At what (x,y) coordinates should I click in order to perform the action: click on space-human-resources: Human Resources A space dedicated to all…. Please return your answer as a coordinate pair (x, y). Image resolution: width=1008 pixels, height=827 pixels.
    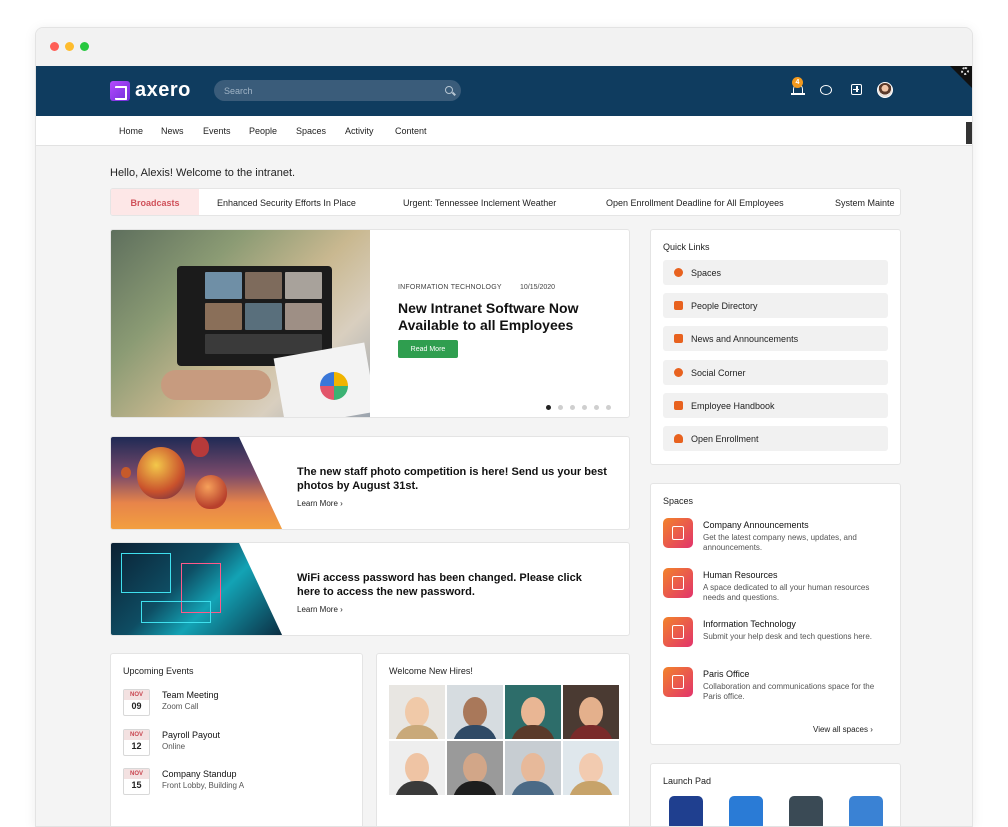
    Looking at the image, I should click on (778, 588).